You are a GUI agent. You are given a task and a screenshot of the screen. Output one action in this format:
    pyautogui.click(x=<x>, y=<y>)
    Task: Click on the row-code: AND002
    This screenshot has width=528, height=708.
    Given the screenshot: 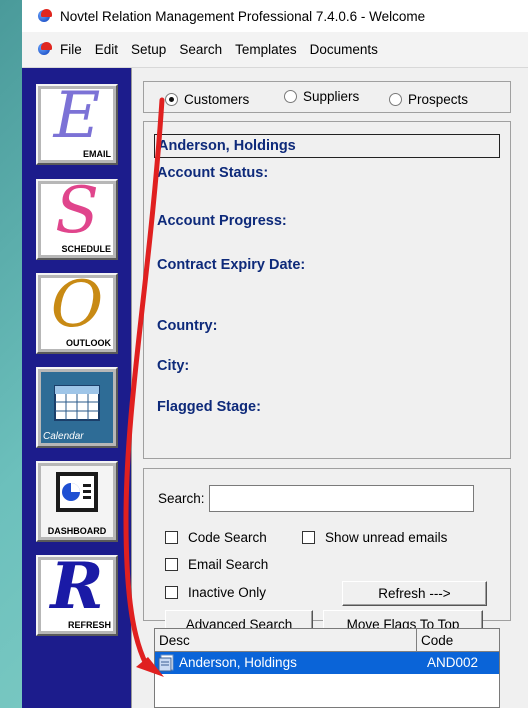 What is the action you would take?
    pyautogui.click(x=453, y=662)
    